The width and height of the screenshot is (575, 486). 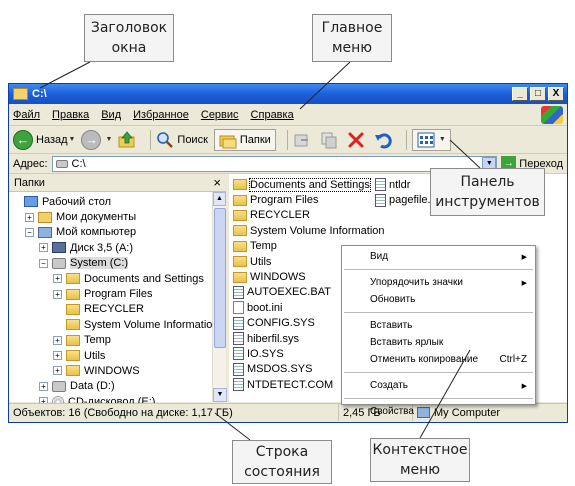 What do you see at coordinates (389, 385) in the screenshot?
I see `context-menu-item-label: Создать` at bounding box center [389, 385].